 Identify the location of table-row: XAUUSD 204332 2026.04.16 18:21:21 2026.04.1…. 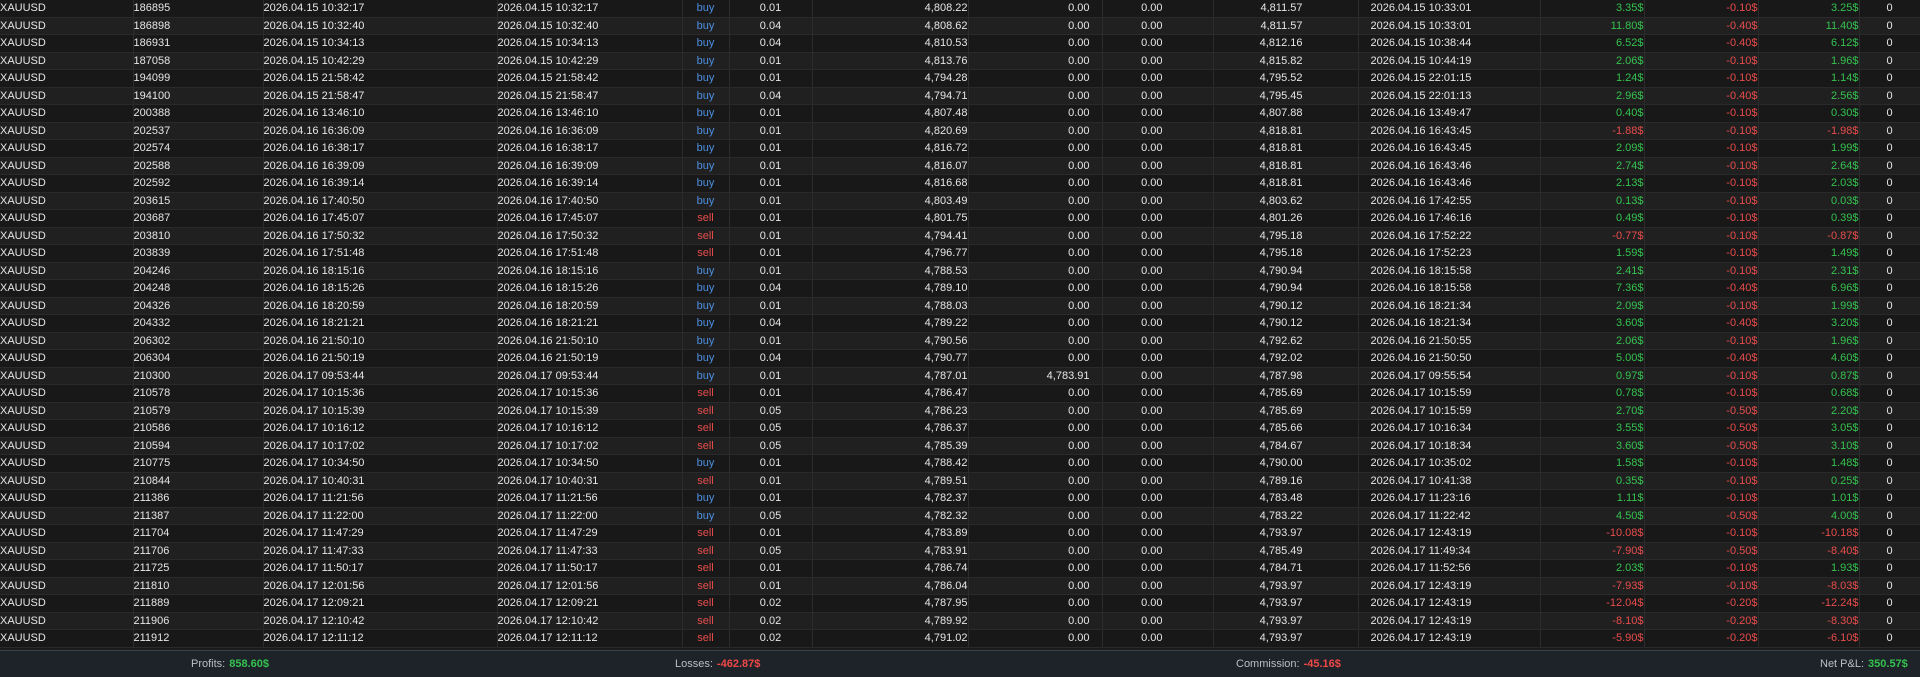
(960, 323).